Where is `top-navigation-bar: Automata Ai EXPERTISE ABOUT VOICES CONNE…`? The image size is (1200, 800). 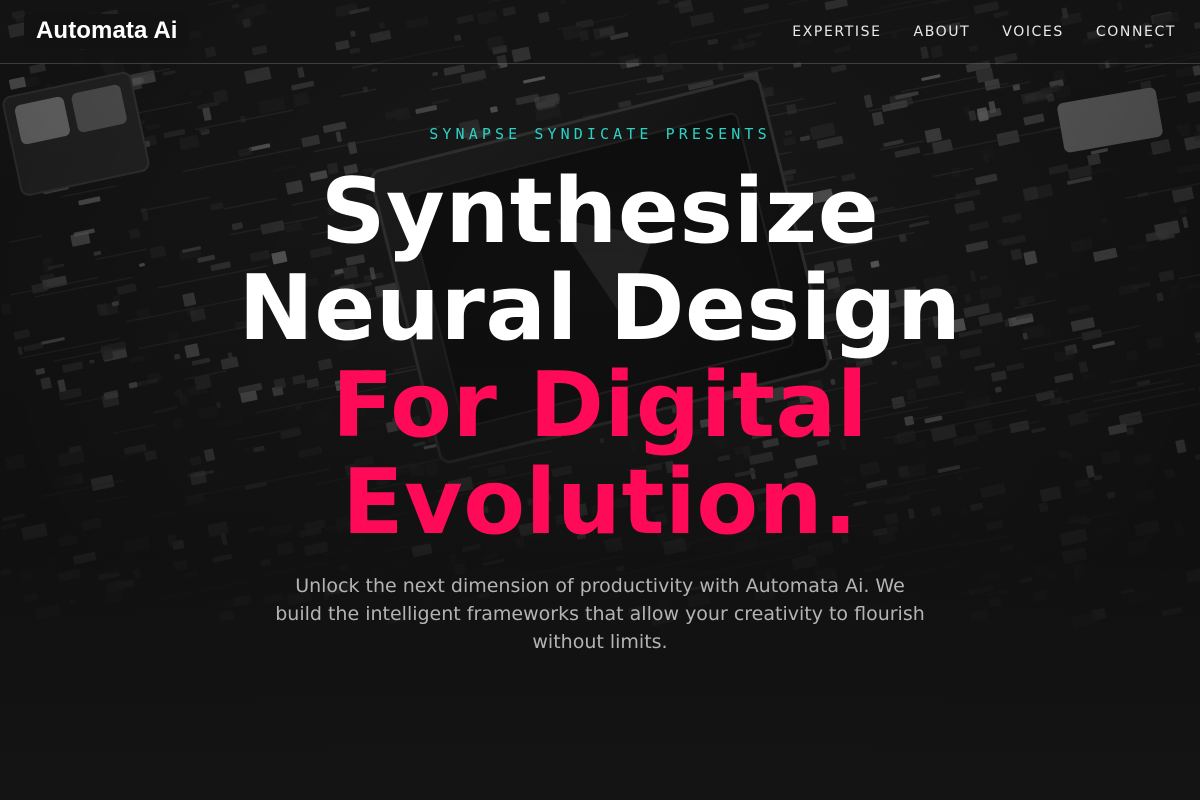 top-navigation-bar: Automata Ai EXPERTISE ABOUT VOICES CONNE… is located at coordinates (600, 32).